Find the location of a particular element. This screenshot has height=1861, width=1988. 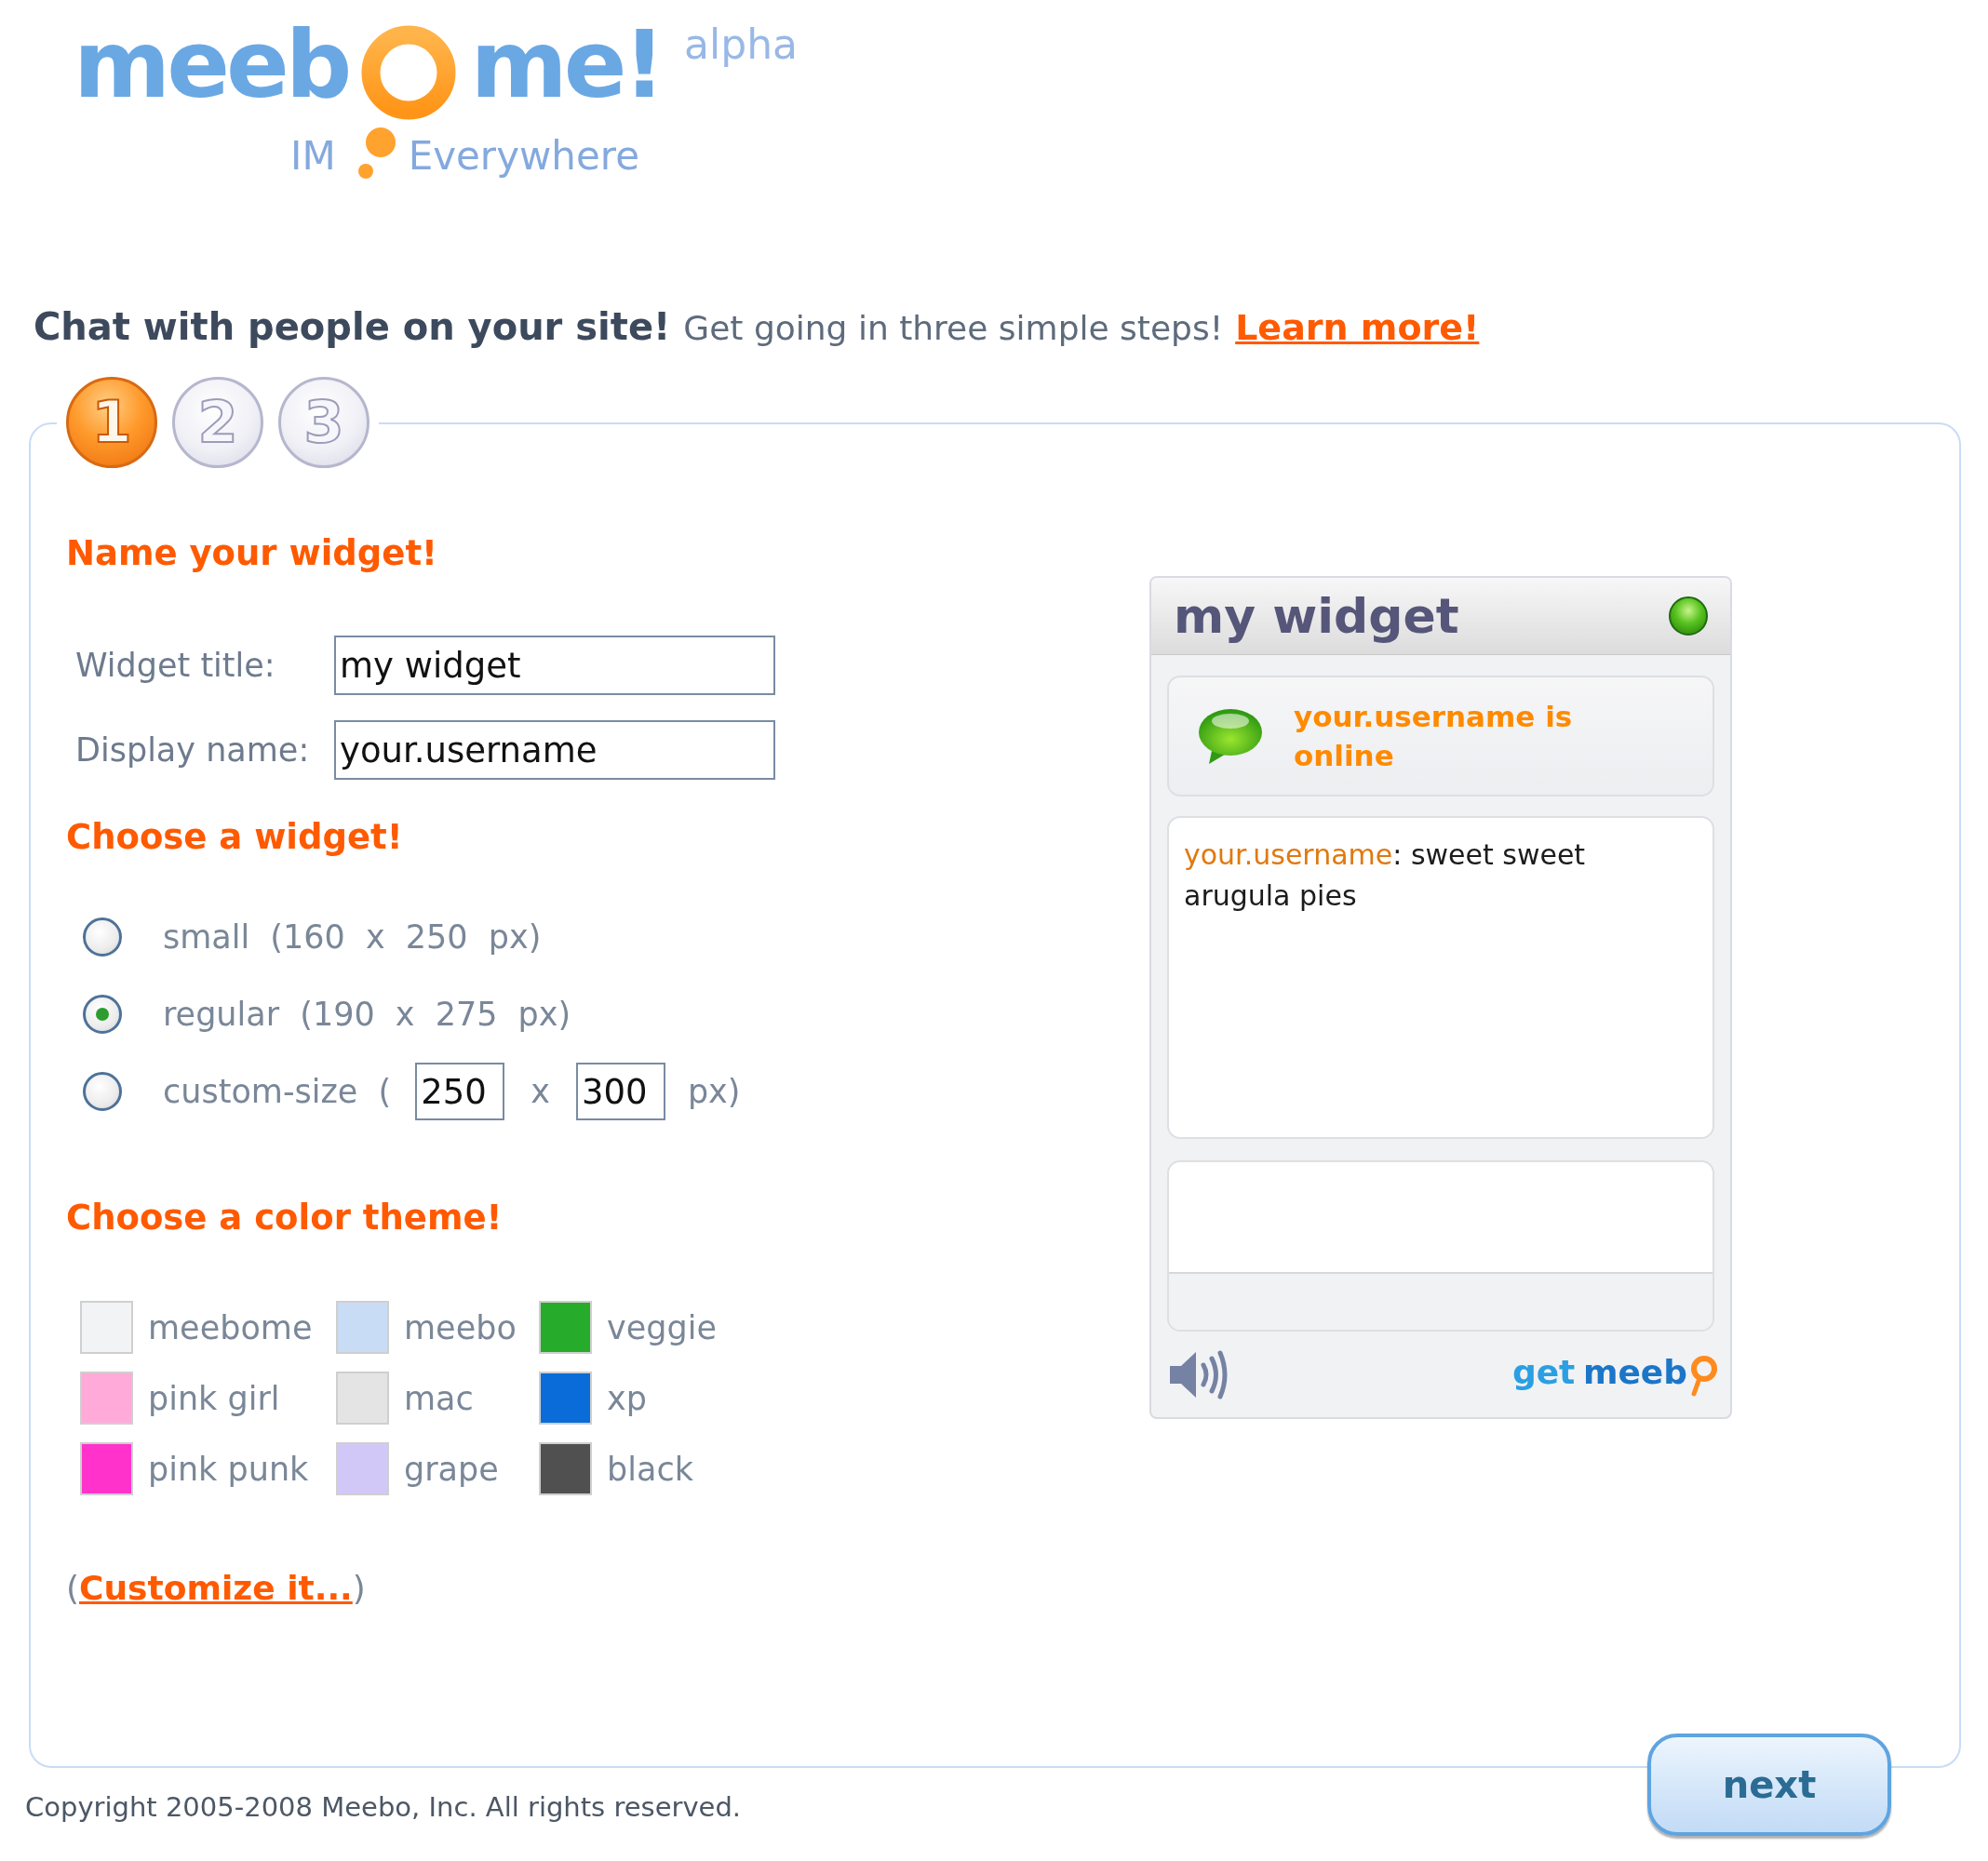

tagline-text: Everywhere is located at coordinates (523, 156).